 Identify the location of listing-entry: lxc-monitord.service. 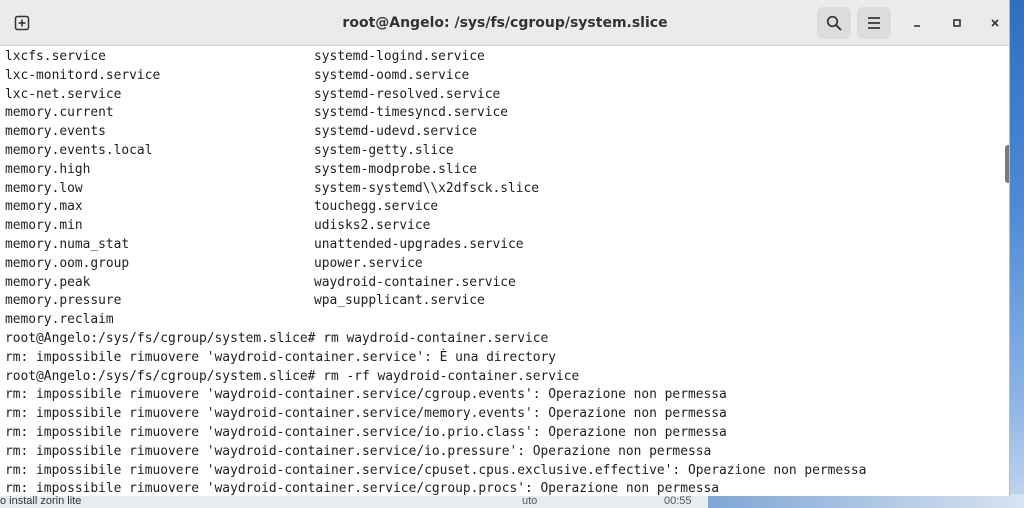
(83, 75).